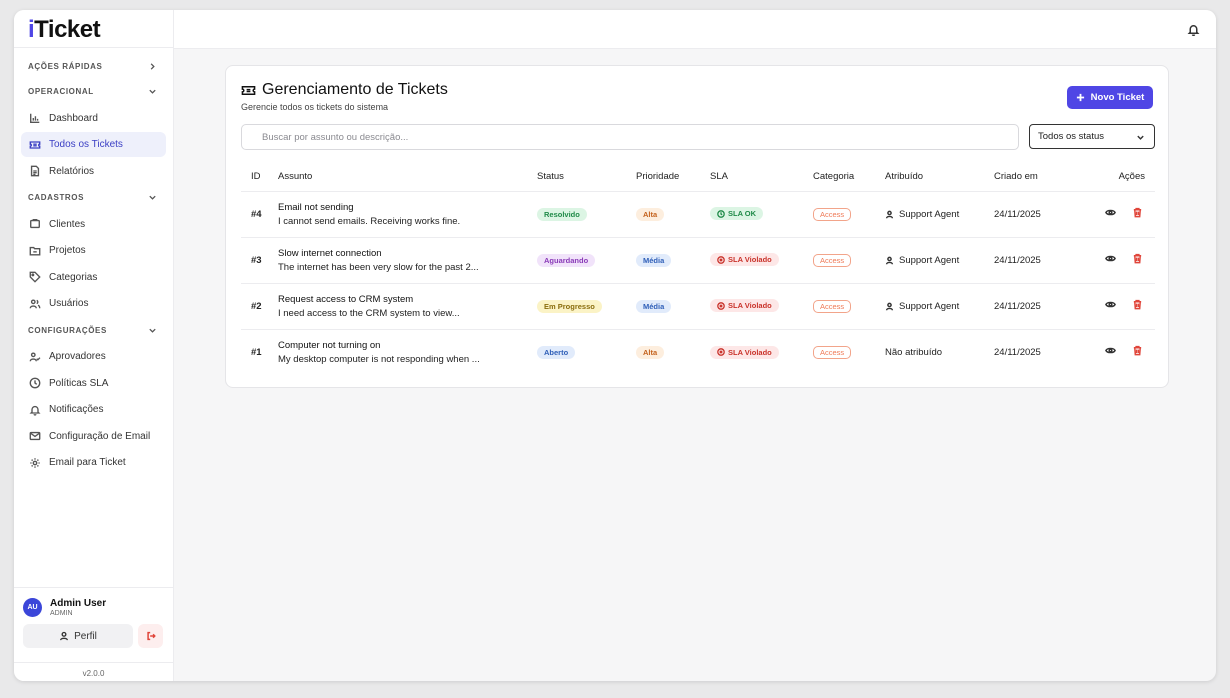 The image size is (1230, 698). I want to click on chevron-down-icon, so click(152, 91).